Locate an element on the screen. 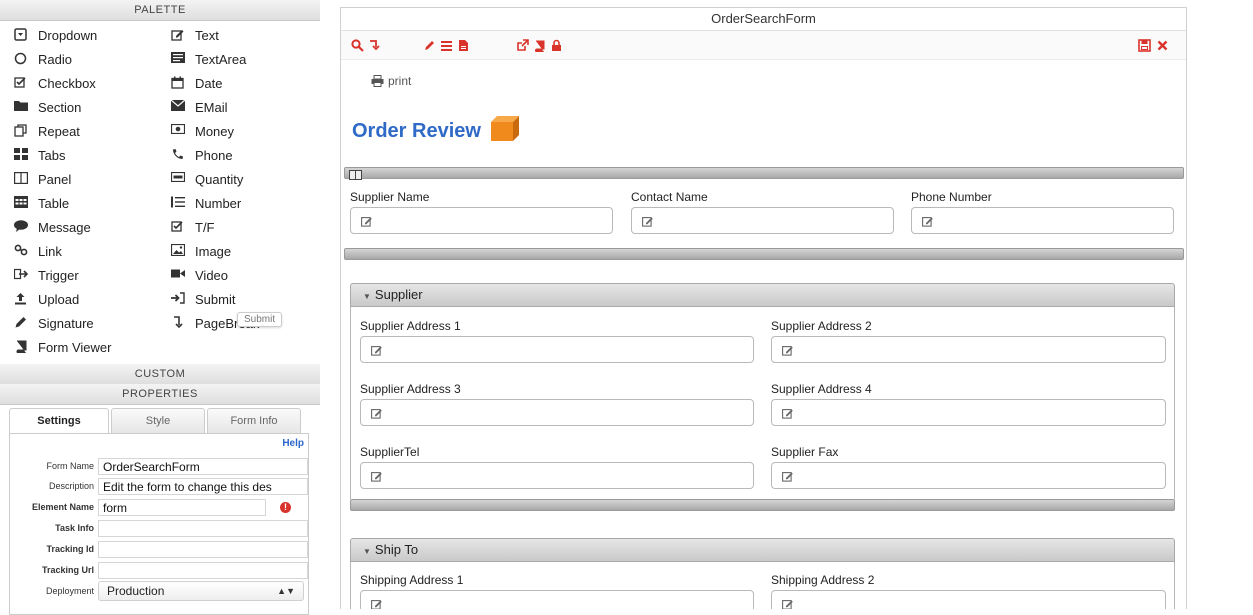  palette-item-t-f: T/F is located at coordinates (251, 227).